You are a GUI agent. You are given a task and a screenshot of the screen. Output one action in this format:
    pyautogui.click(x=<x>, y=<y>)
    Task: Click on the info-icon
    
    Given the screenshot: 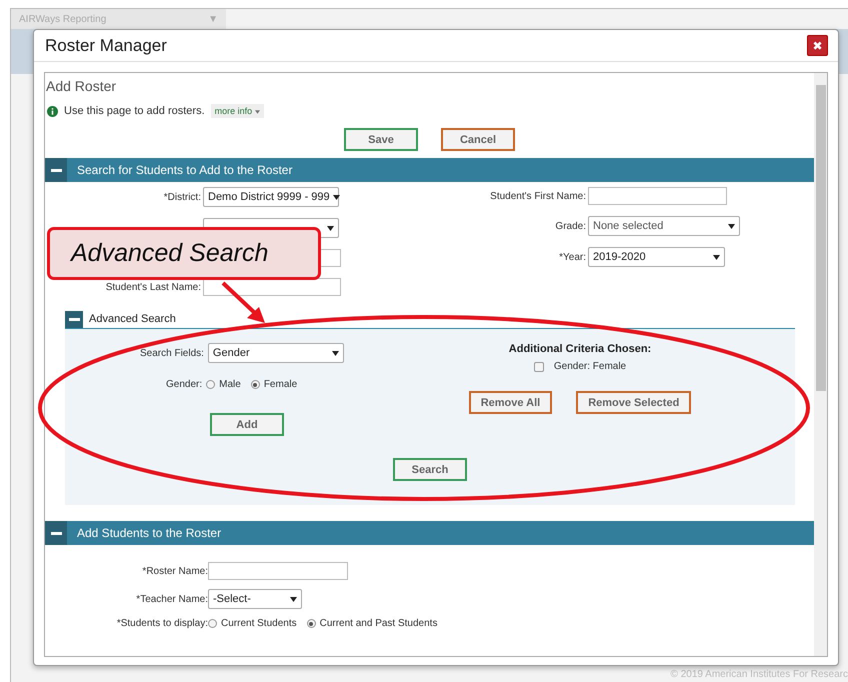 What is the action you would take?
    pyautogui.click(x=52, y=111)
    